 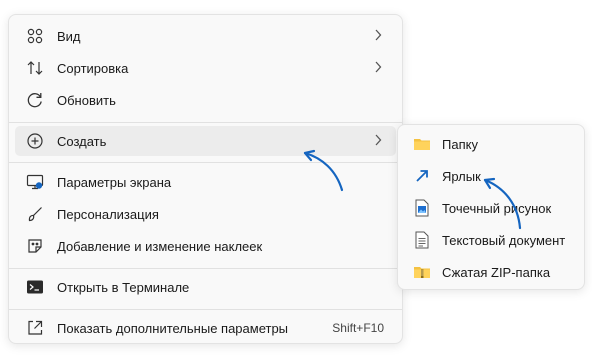 I want to click on menu-item-label: Сортировка, so click(x=93, y=68).